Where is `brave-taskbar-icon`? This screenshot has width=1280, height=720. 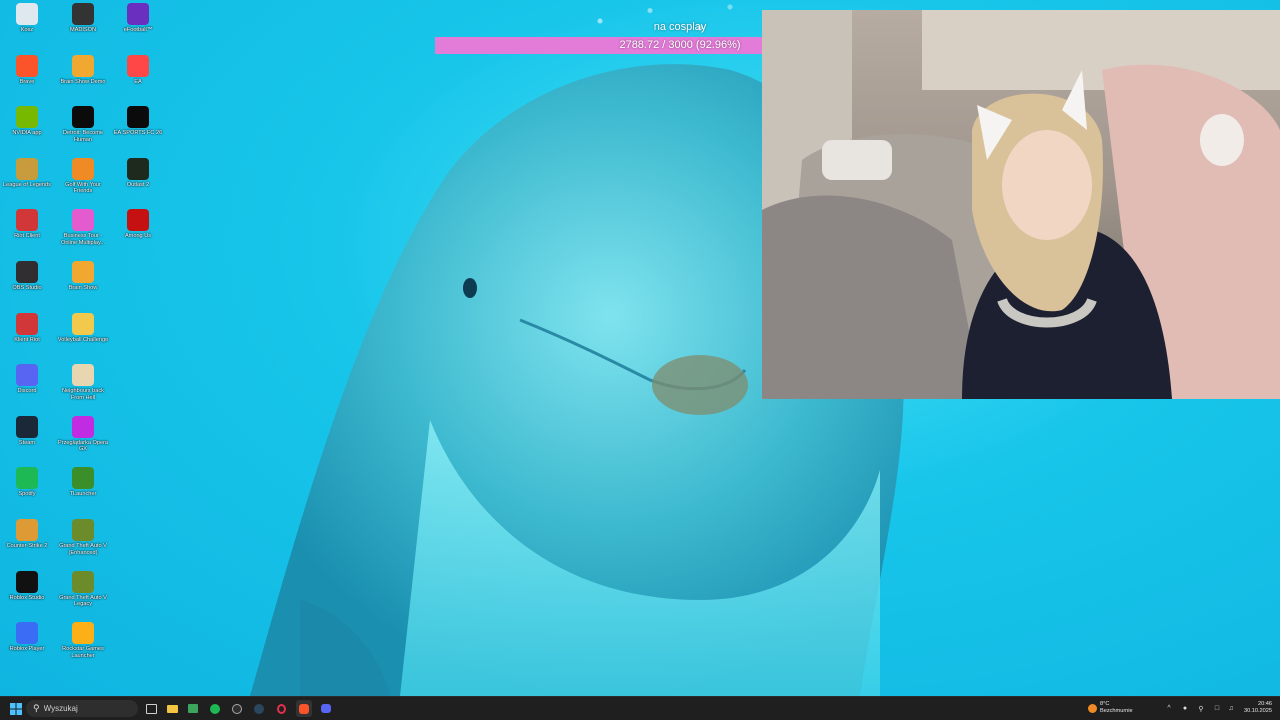 brave-taskbar-icon is located at coordinates (304, 708).